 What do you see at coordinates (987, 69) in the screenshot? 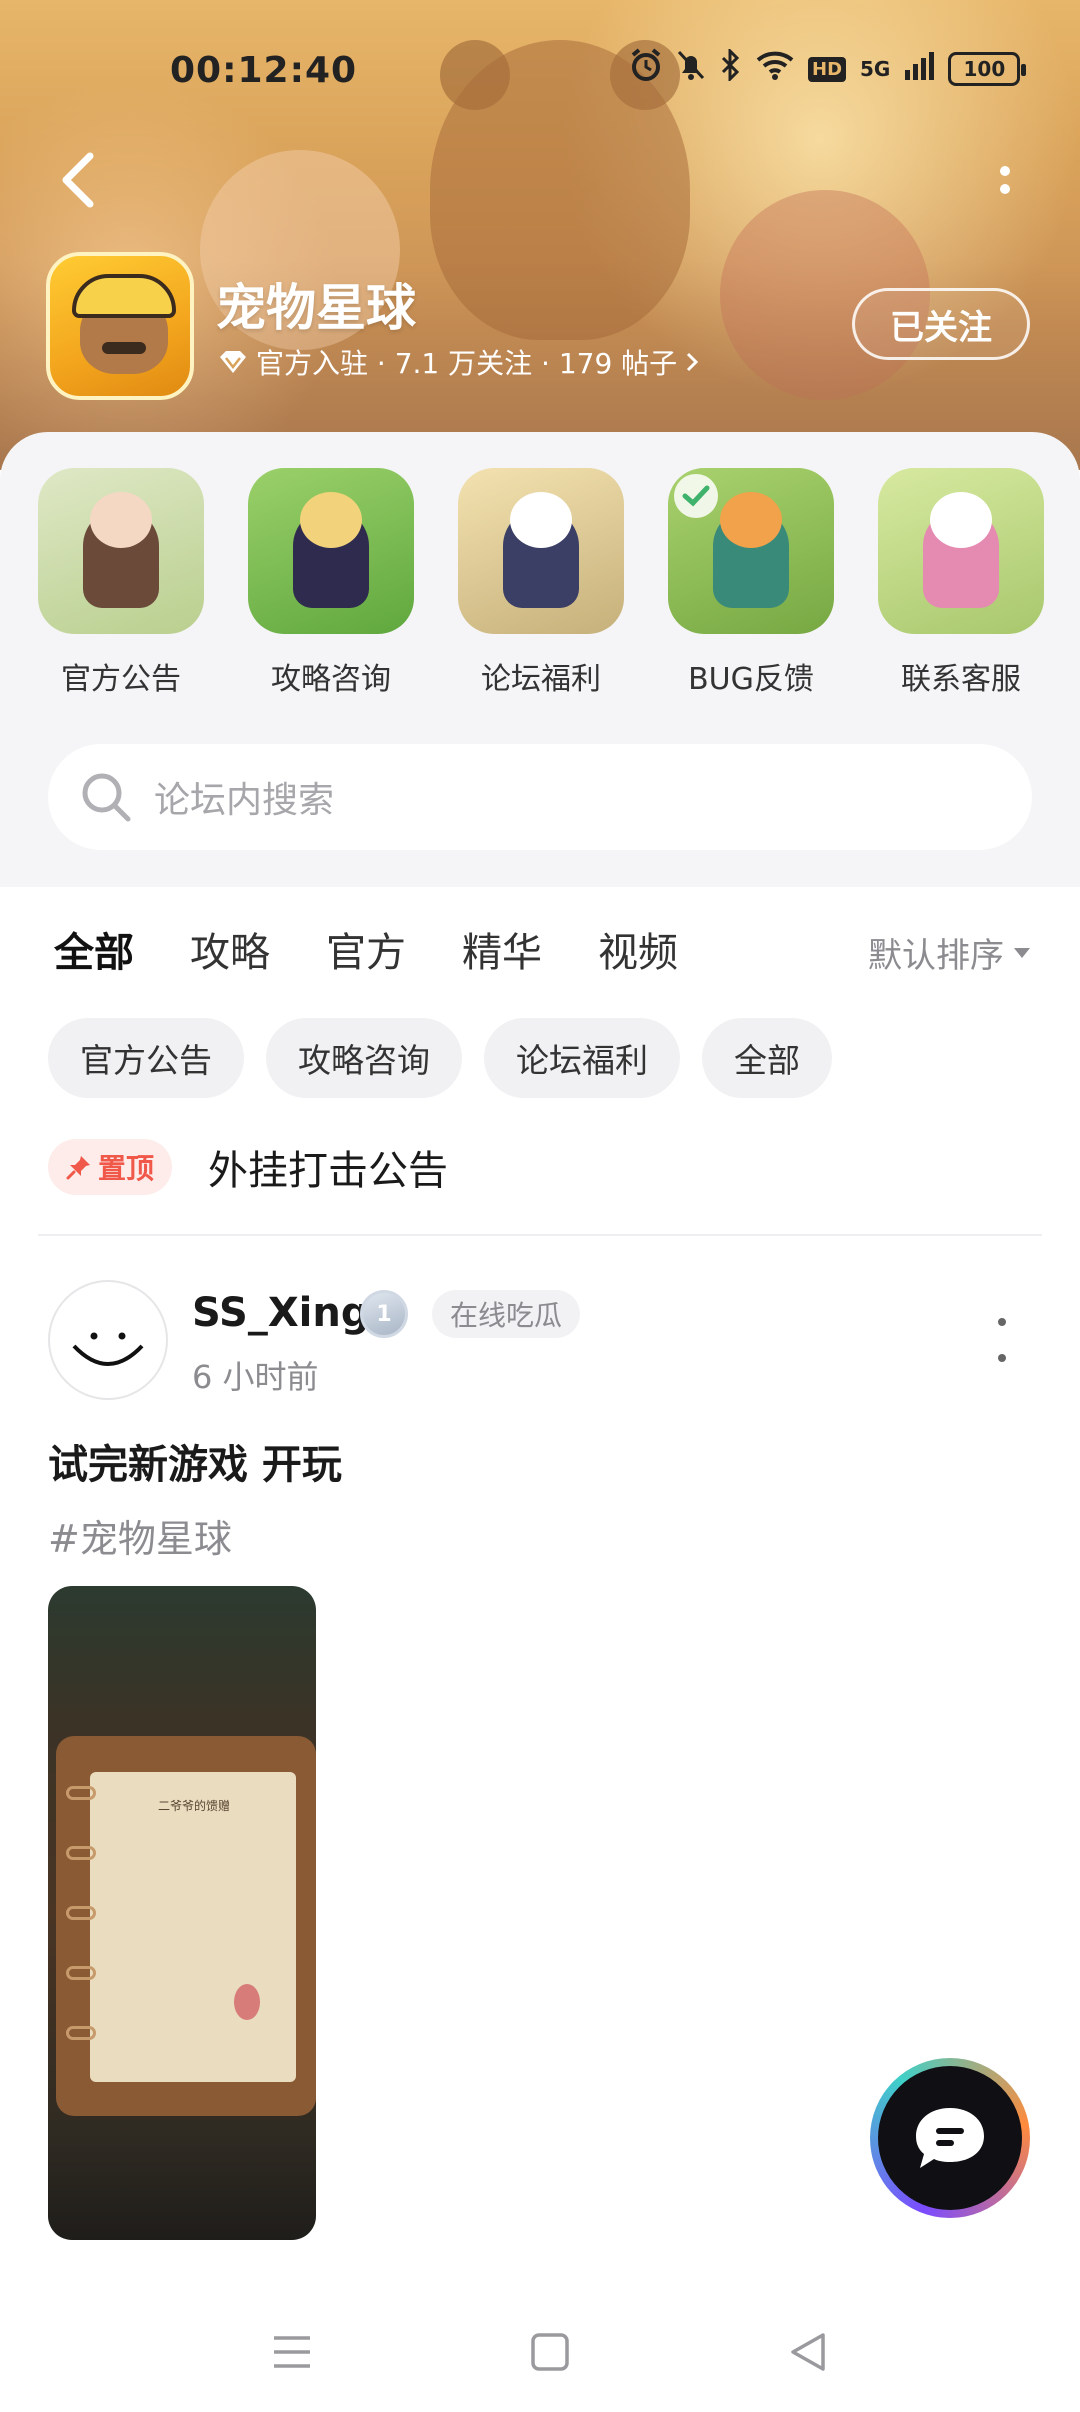
I see `battery-indicator: 100` at bounding box center [987, 69].